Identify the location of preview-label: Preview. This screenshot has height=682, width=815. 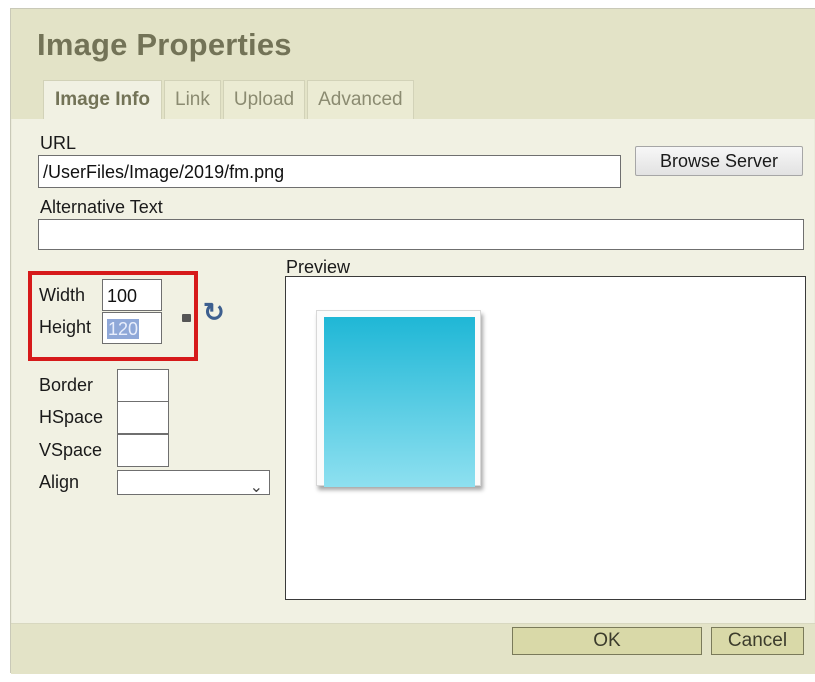
(318, 267).